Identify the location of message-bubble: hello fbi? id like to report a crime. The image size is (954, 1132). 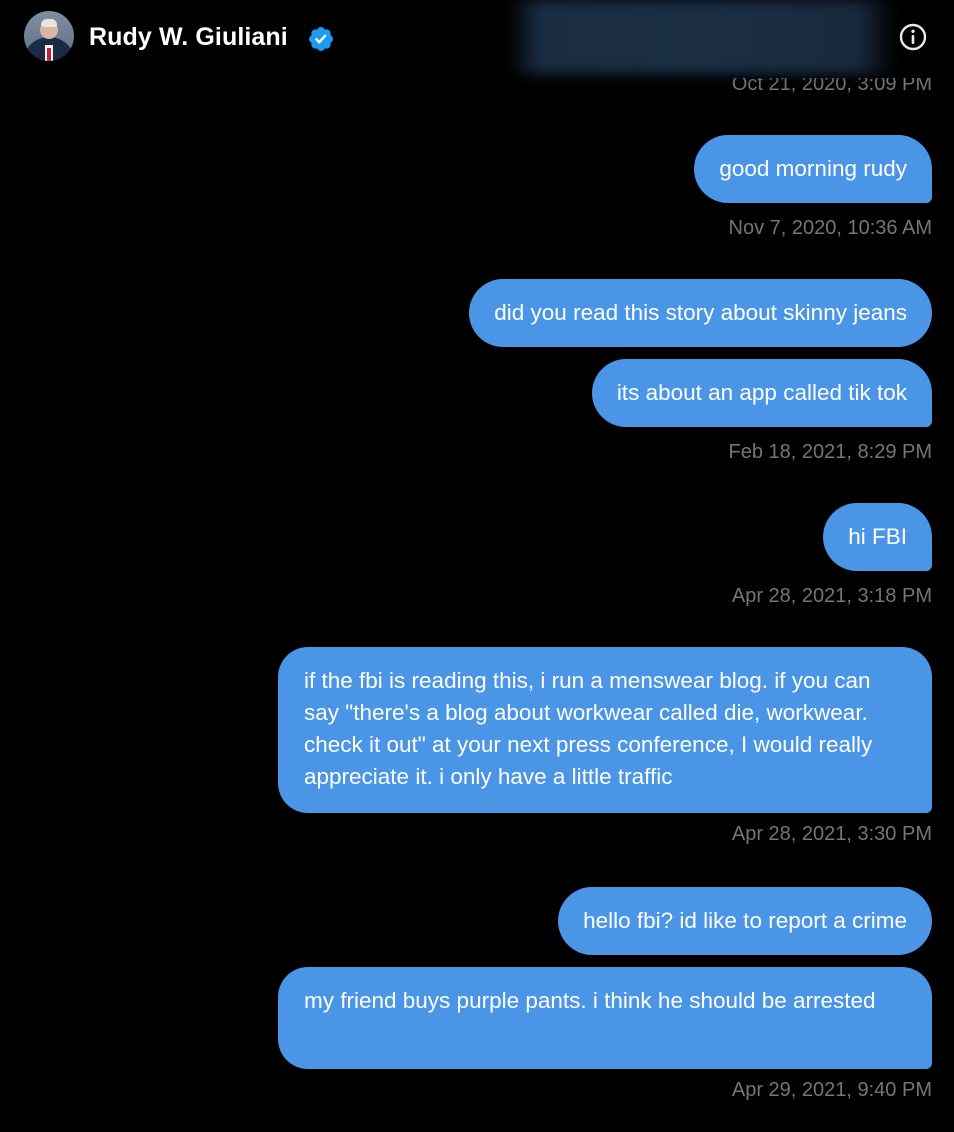
(745, 921).